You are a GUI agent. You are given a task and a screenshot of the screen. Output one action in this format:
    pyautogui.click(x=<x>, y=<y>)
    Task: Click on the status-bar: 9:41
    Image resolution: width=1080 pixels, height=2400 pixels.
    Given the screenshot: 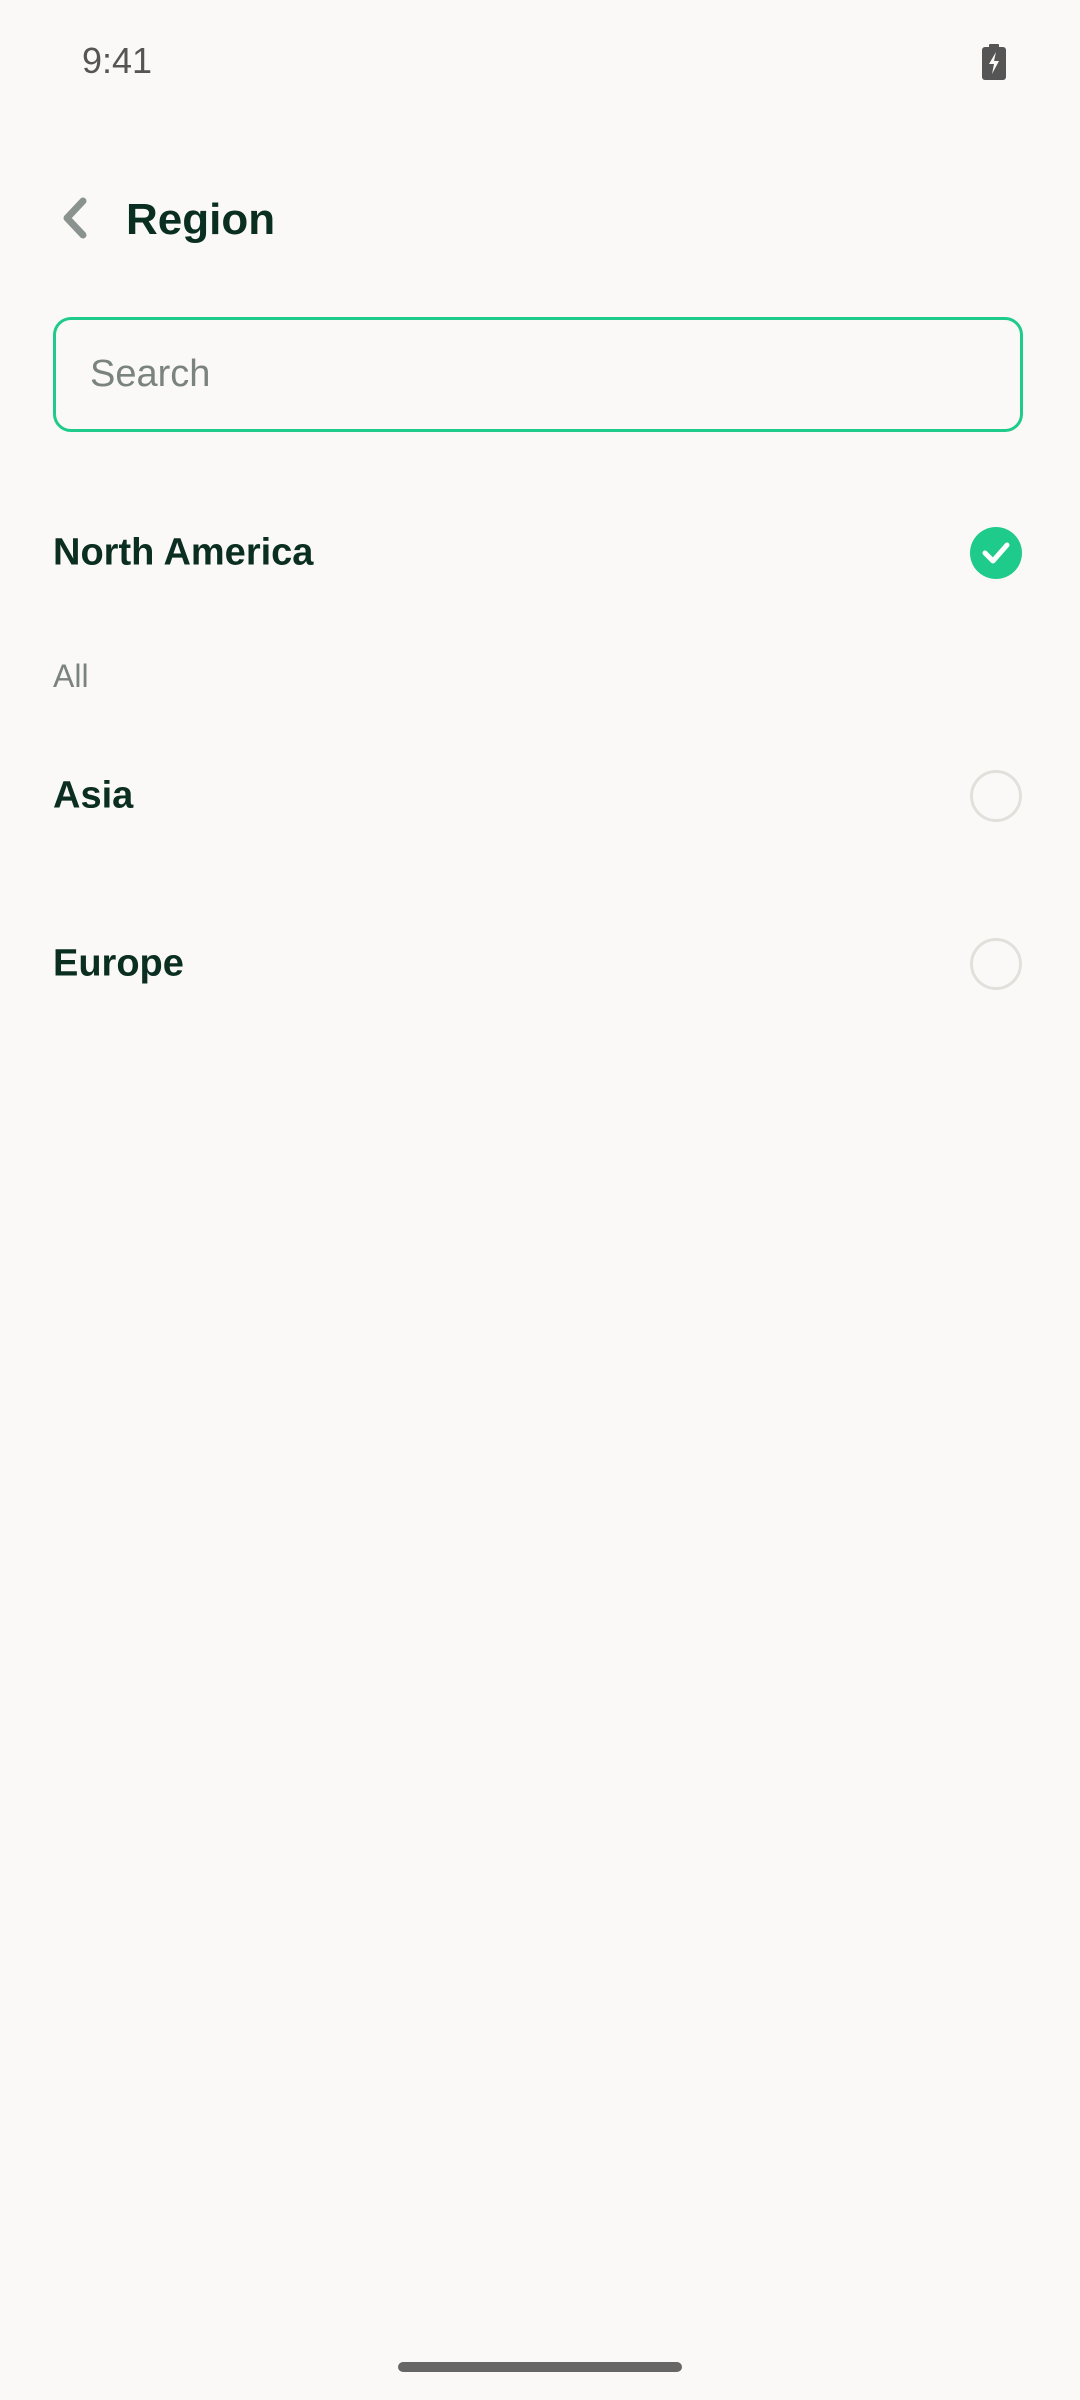 What is the action you would take?
    pyautogui.click(x=540, y=63)
    